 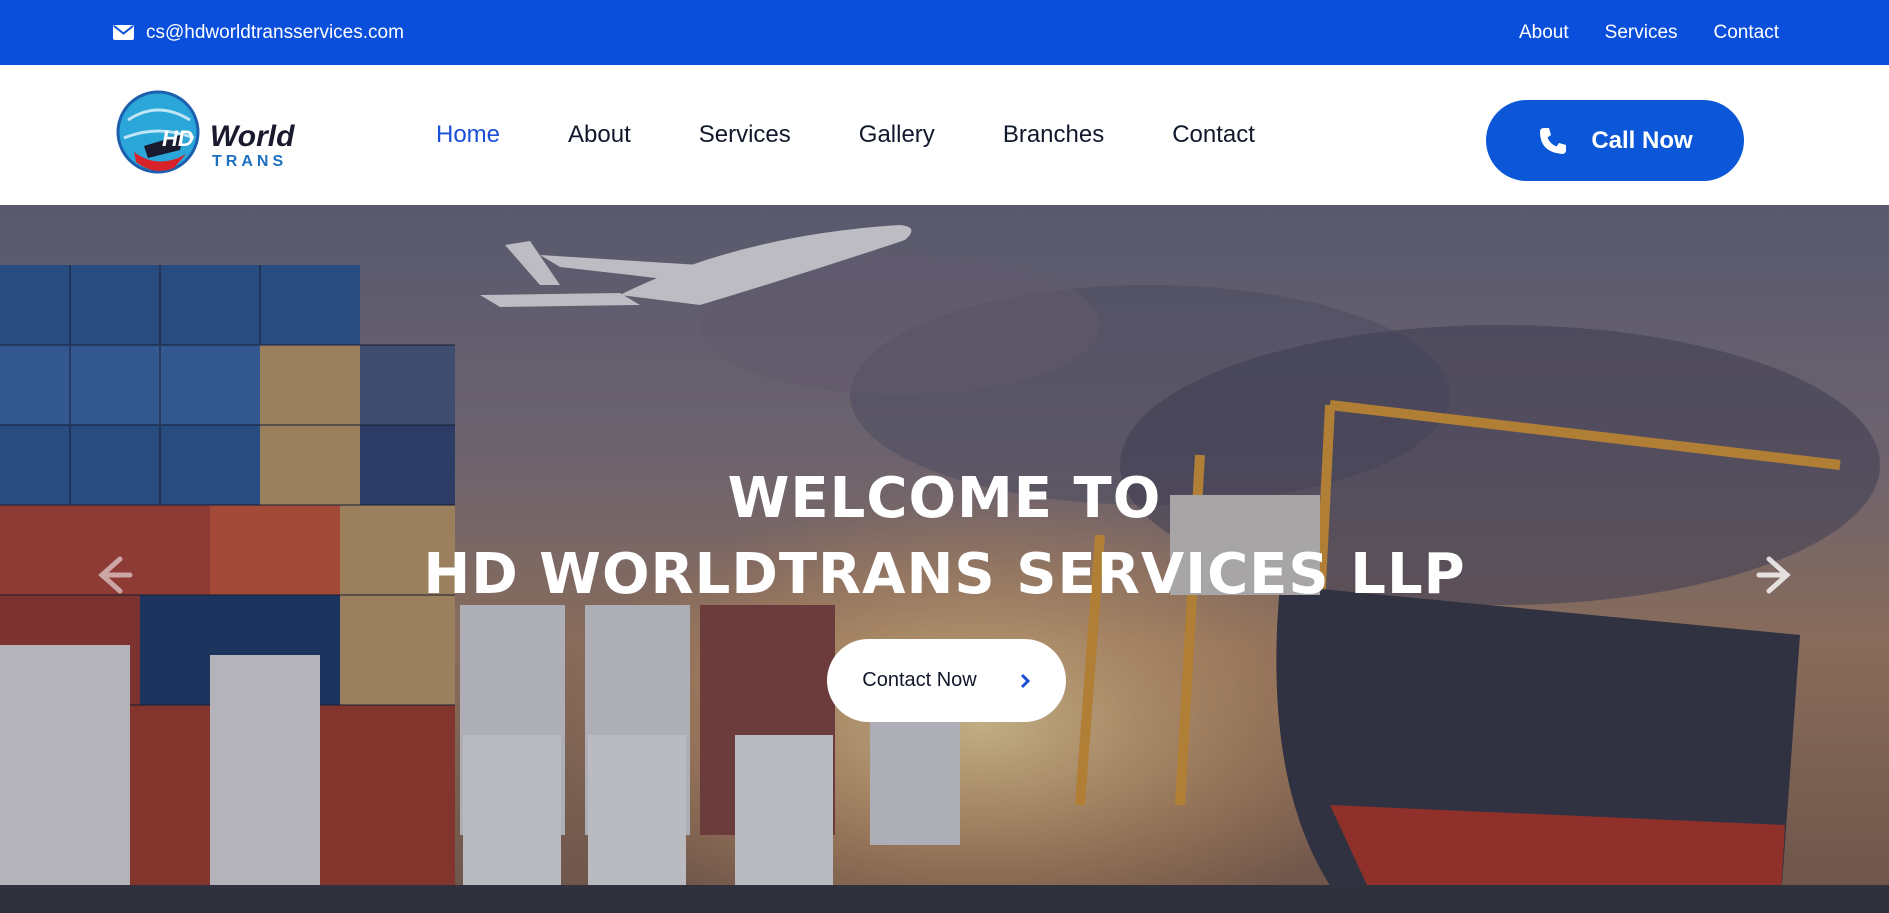 What do you see at coordinates (468, 135) in the screenshot?
I see `nav-home: Home` at bounding box center [468, 135].